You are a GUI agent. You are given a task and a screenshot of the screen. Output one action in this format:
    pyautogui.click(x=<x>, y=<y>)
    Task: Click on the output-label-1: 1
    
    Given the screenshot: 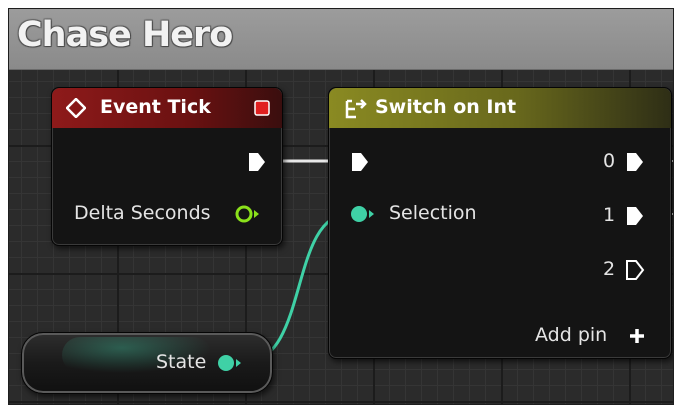 What is the action you would take?
    pyautogui.click(x=609, y=215)
    